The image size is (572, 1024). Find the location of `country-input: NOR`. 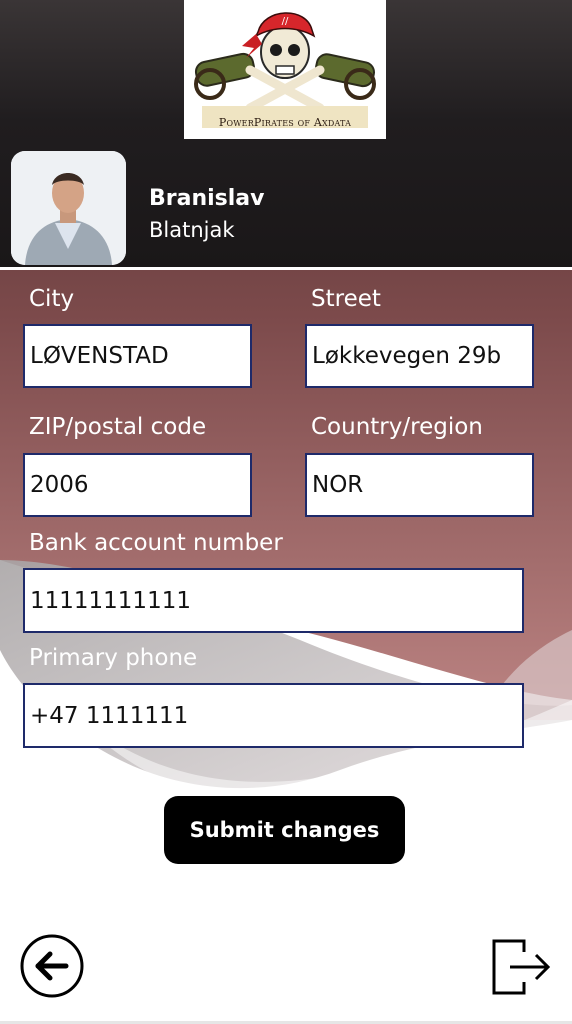

country-input: NOR is located at coordinates (419, 485).